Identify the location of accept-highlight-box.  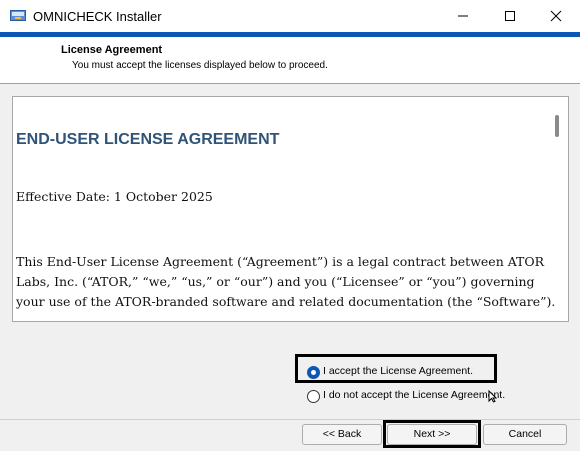
(396, 368).